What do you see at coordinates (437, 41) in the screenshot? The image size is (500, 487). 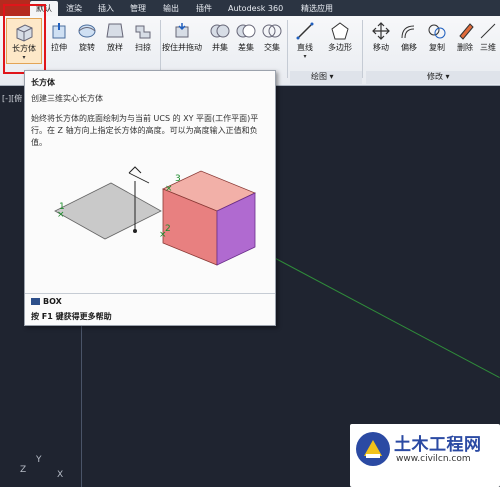 I see `copy-button: 复制` at bounding box center [437, 41].